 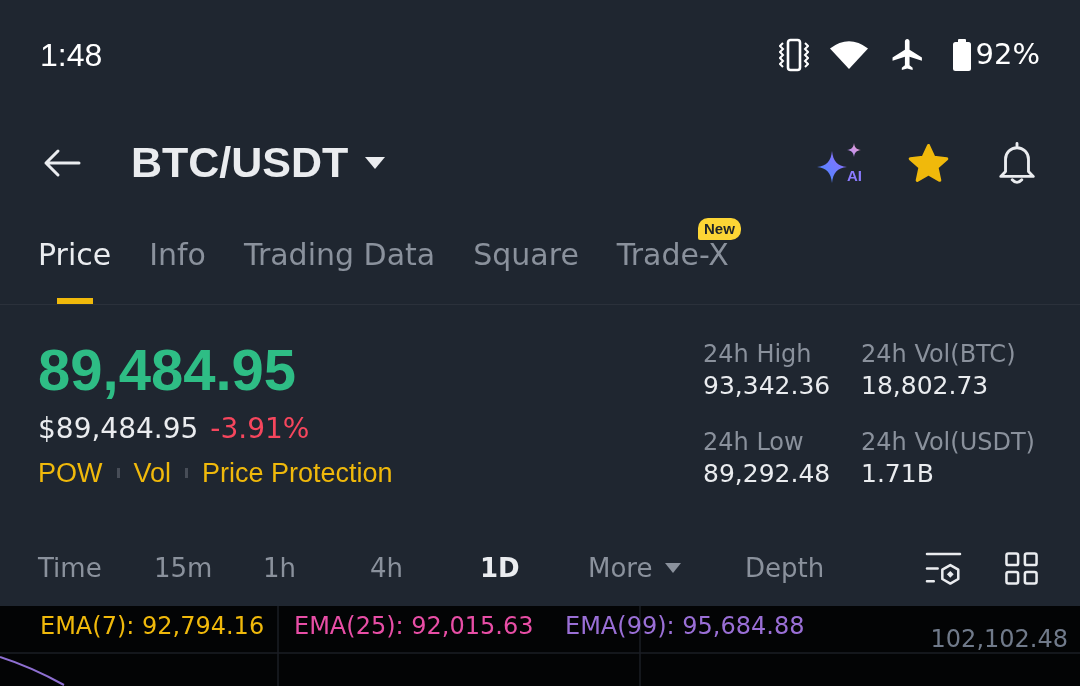 What do you see at coordinates (999, 639) in the screenshot?
I see `price-axis-label: 102,102.48` at bounding box center [999, 639].